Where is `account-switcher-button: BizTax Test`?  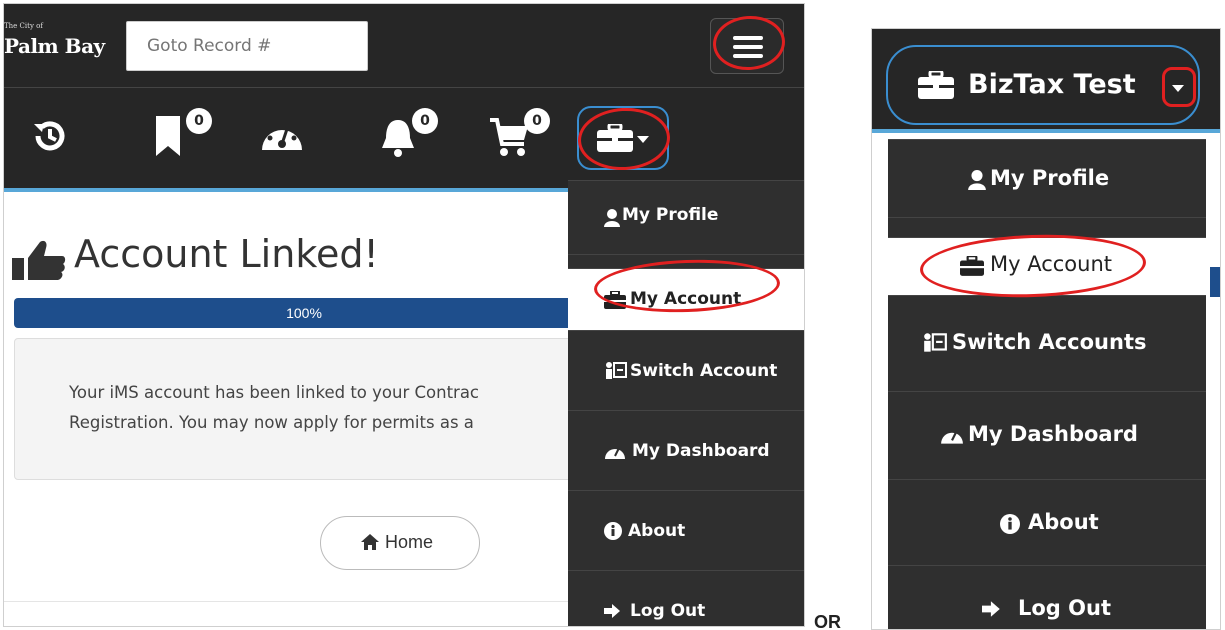
account-switcher-button: BizTax Test is located at coordinates (1043, 85).